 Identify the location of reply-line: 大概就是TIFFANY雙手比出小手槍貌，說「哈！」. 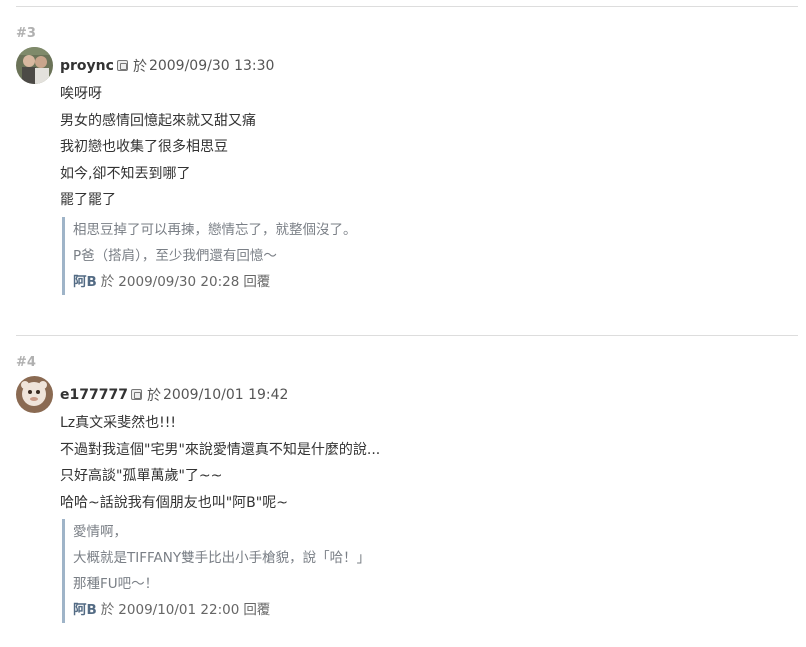
(222, 558).